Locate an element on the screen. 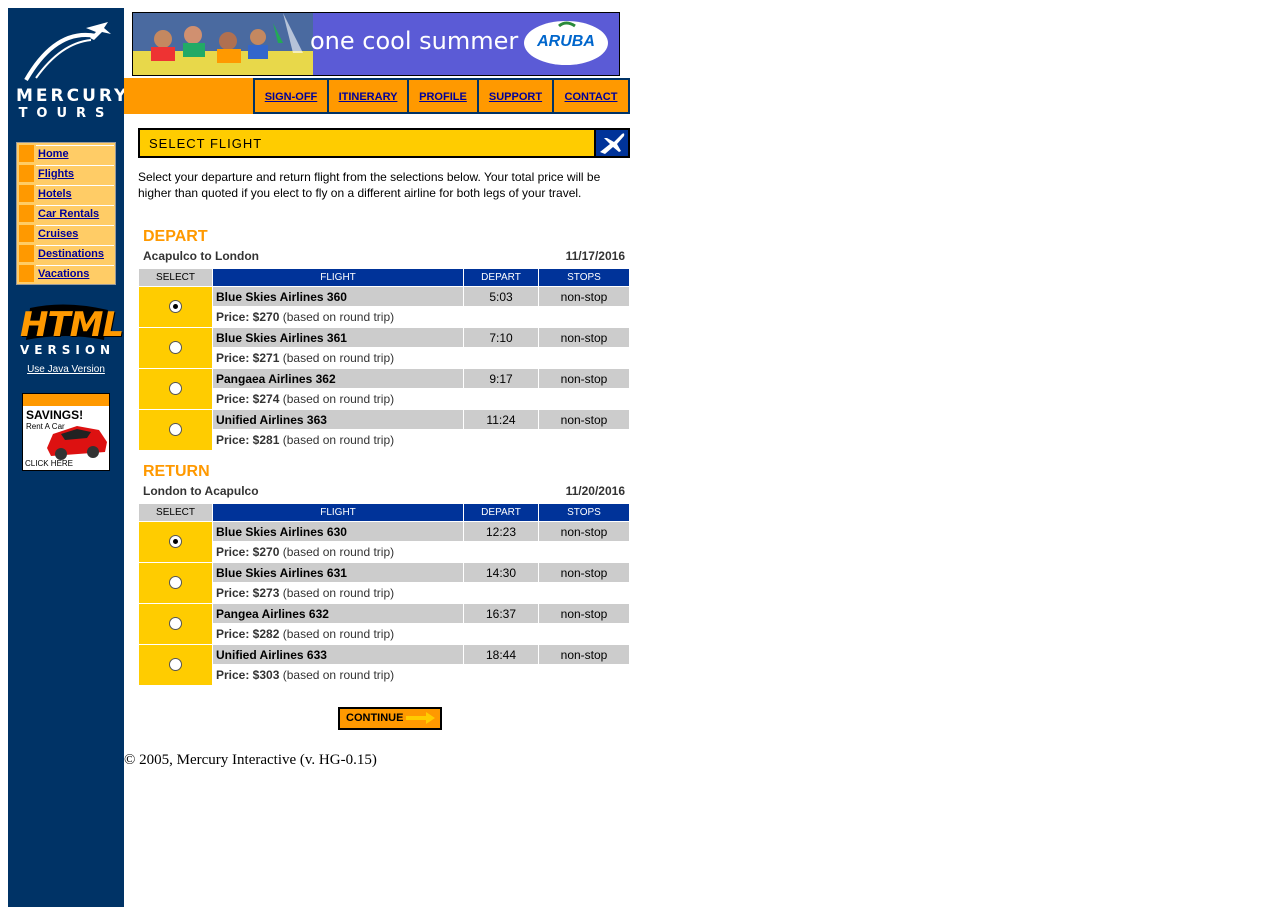 This screenshot has height=915, width=1280. price-row: Price: $303 (based on round trip) is located at coordinates (384, 675).